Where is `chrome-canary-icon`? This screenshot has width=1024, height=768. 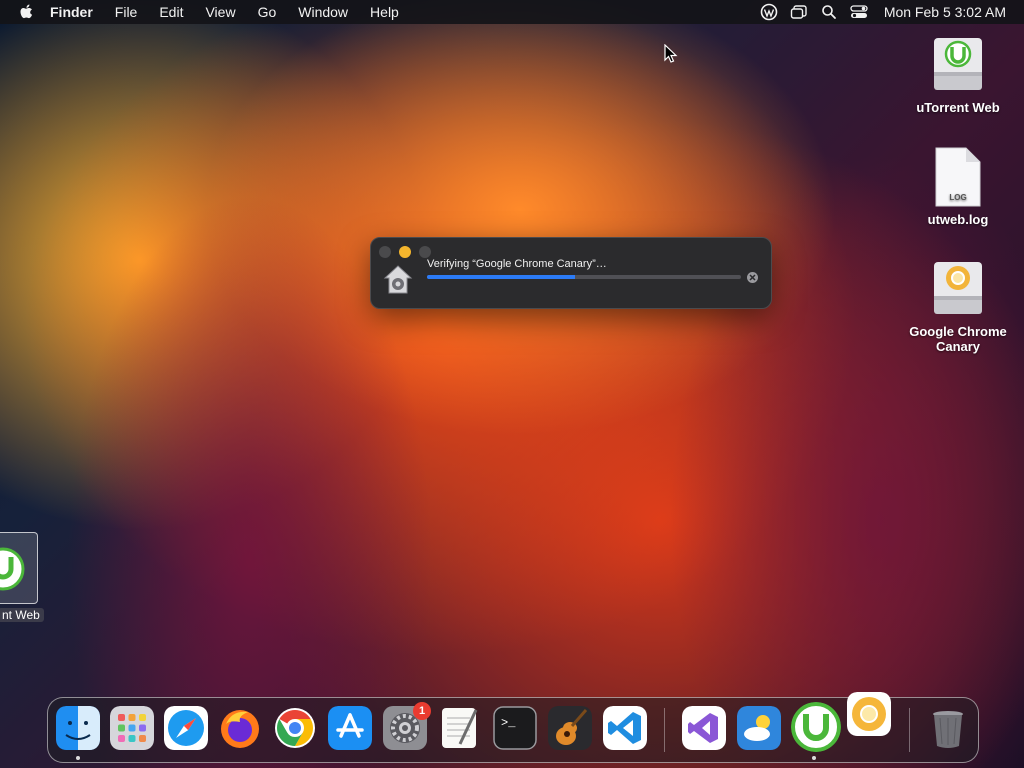 chrome-canary-icon is located at coordinates (869, 714).